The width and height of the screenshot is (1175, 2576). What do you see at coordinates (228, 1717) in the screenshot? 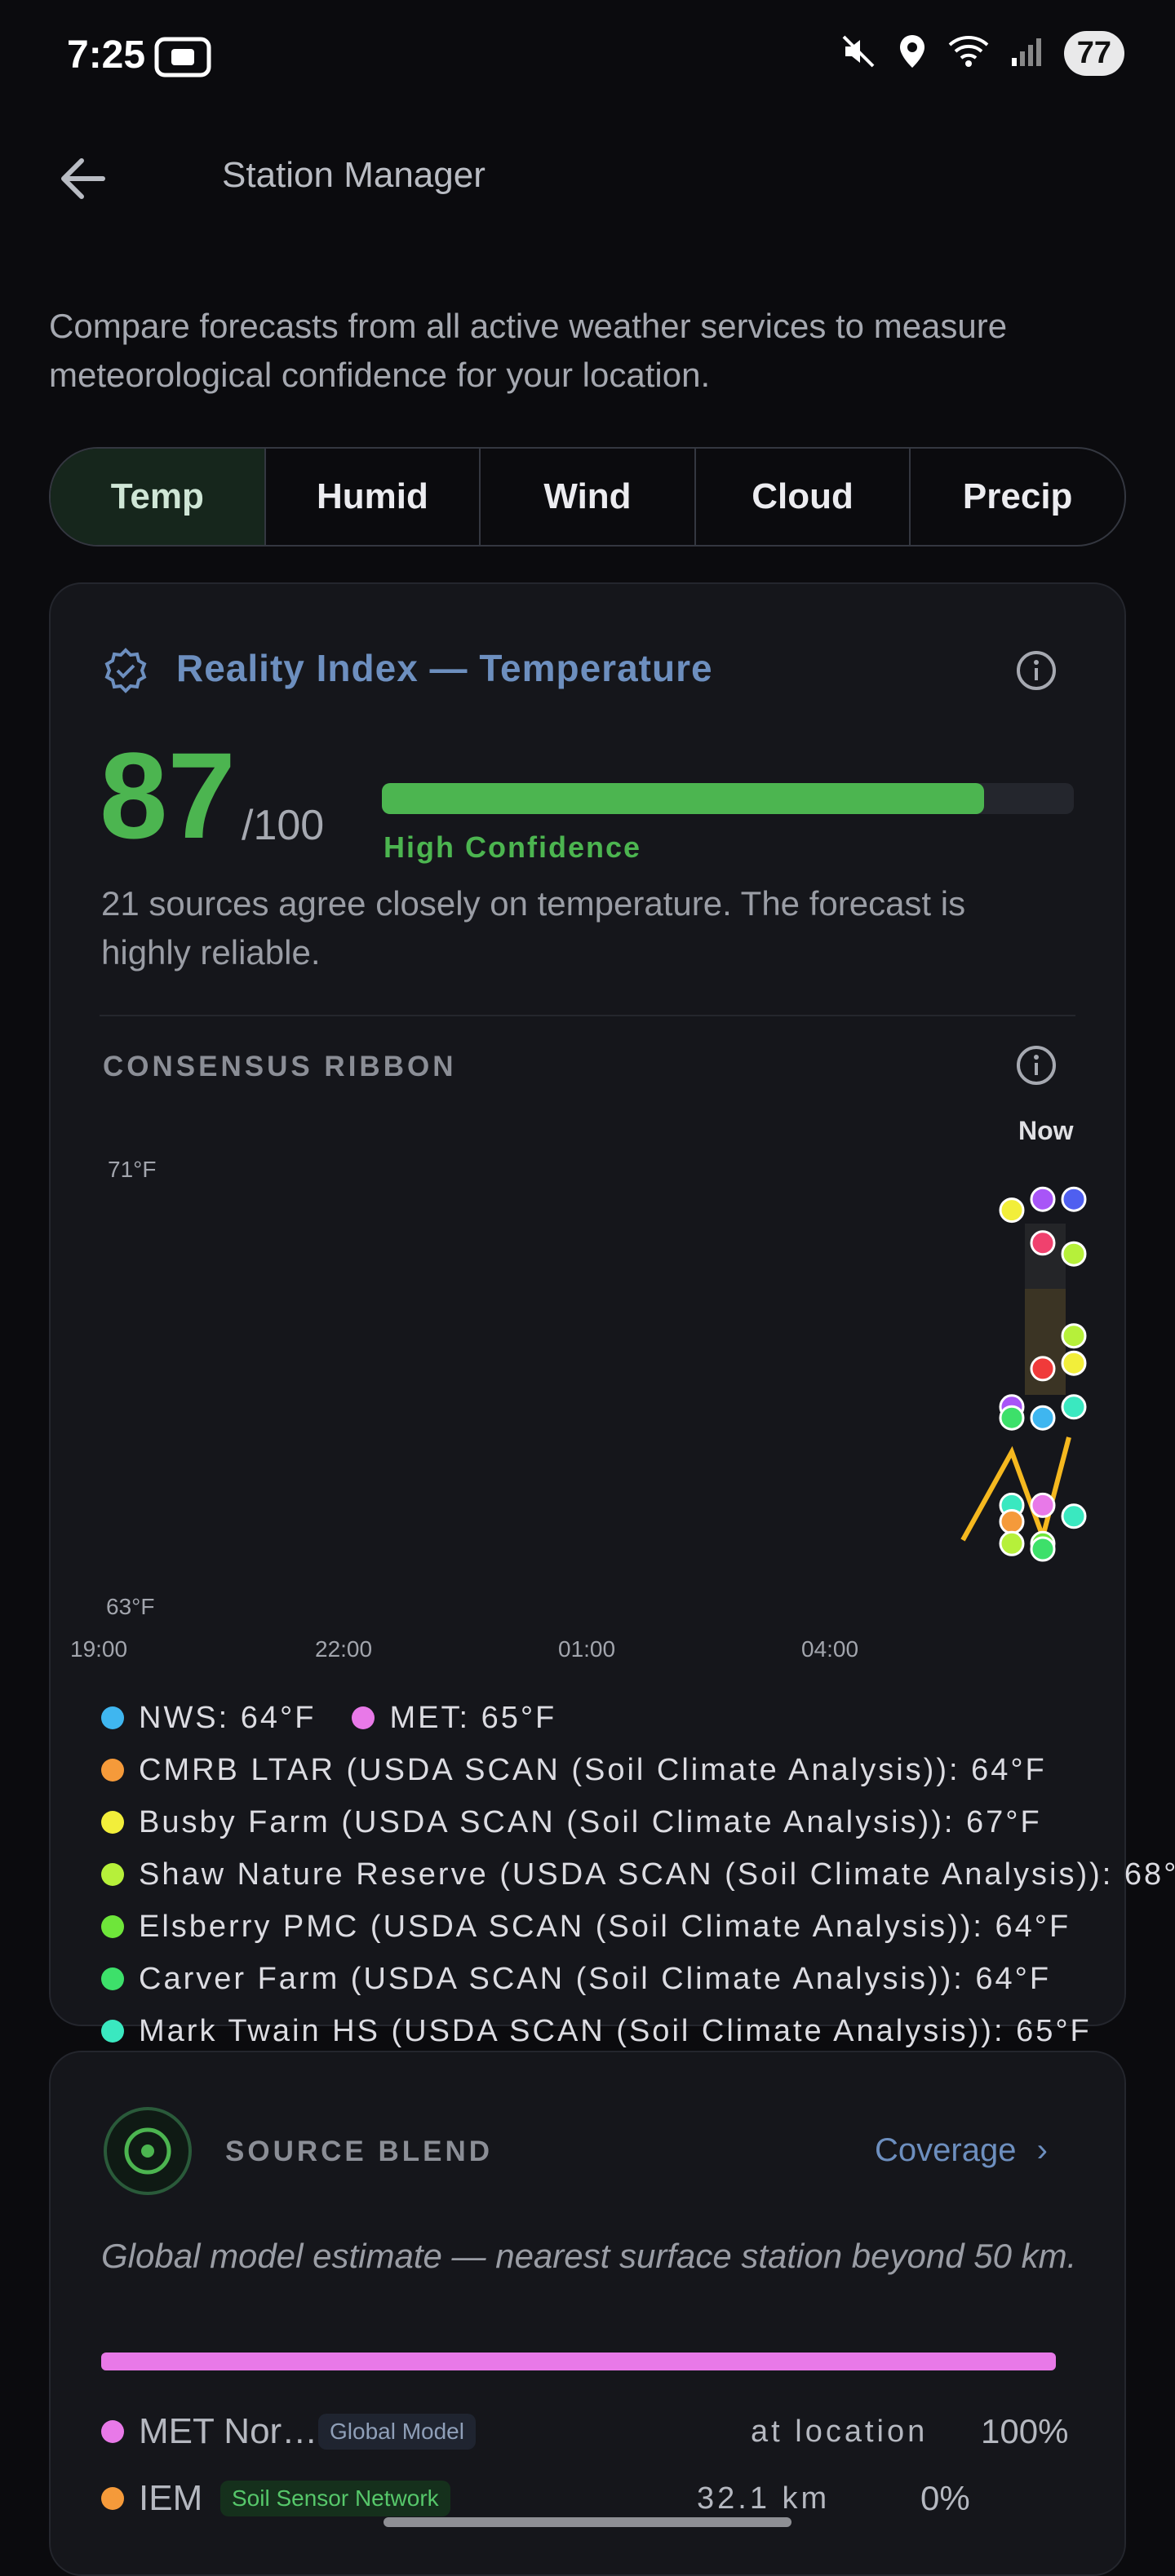
I see `legend-entry: NWS: 64°F` at bounding box center [228, 1717].